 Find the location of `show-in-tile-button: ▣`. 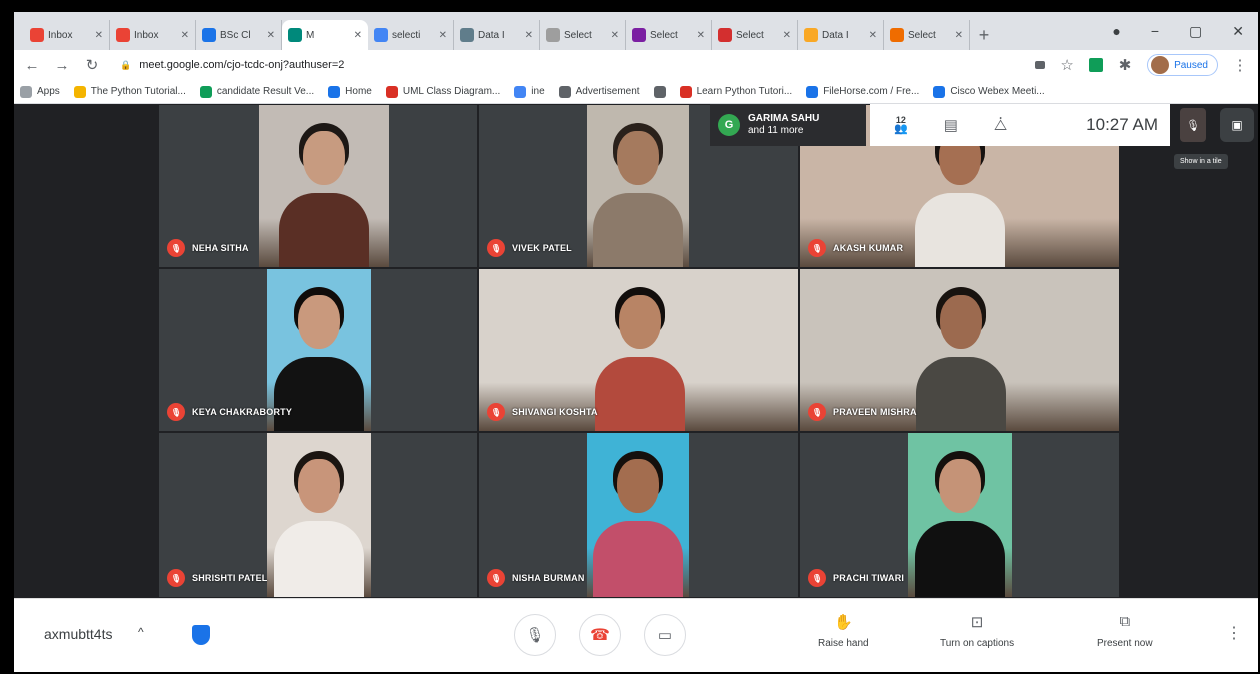

show-in-tile-button: ▣ is located at coordinates (1237, 125).